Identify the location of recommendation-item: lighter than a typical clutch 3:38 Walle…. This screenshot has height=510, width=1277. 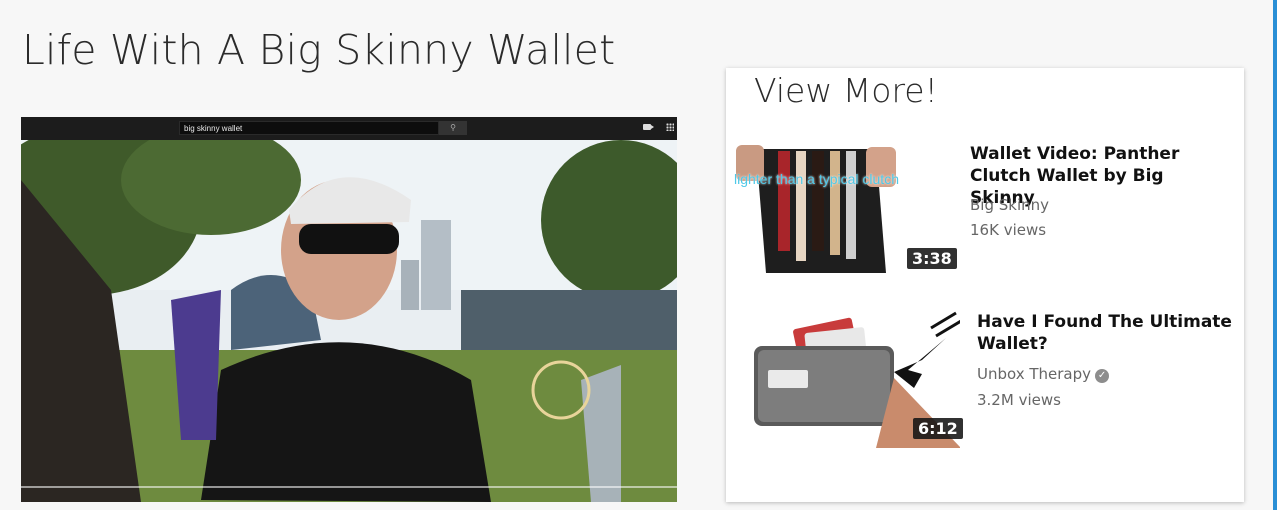
(985, 213).